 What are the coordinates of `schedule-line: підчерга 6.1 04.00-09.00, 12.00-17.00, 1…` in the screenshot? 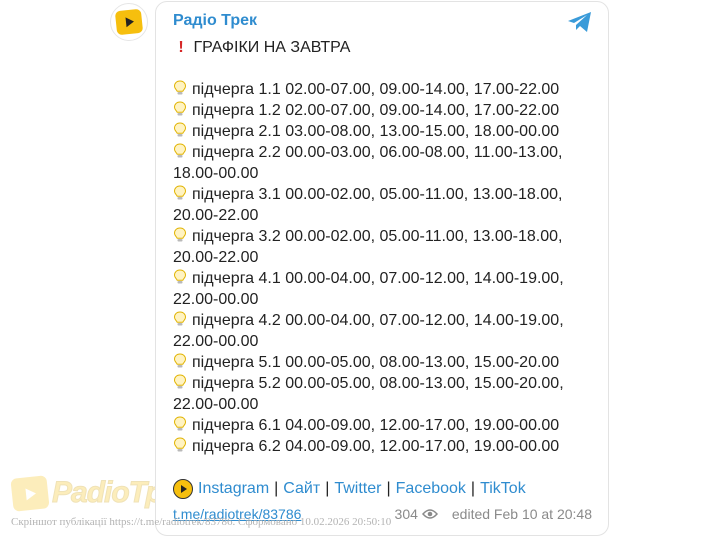 It's located at (383, 425).